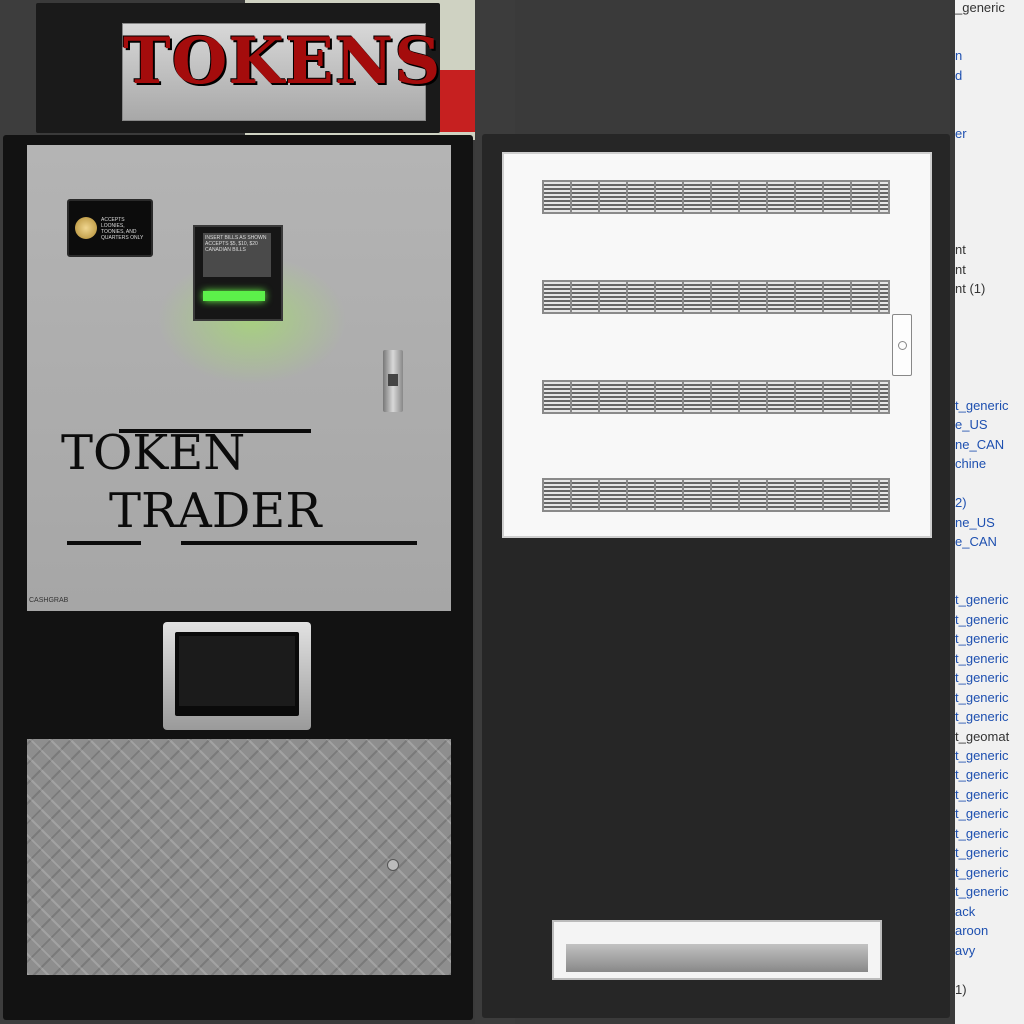 This screenshot has height=1024, width=1024. I want to click on door-lock, so click(393, 381).